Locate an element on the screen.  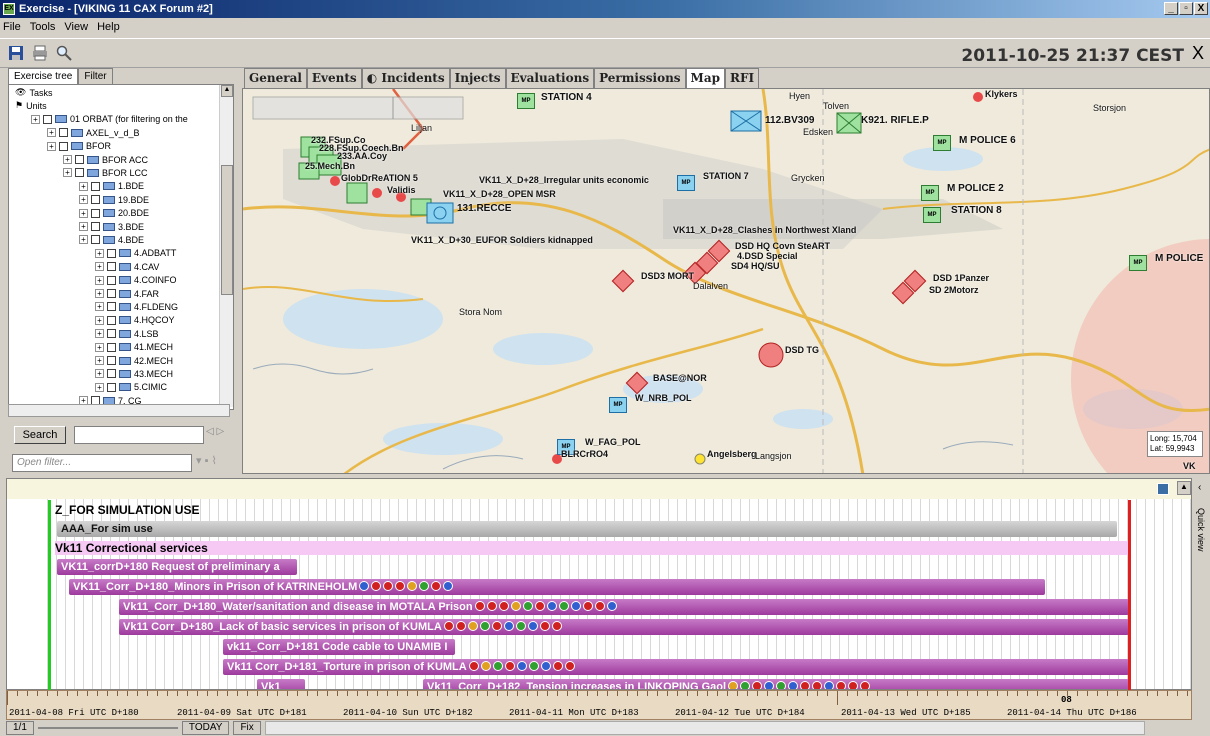
zoom-icon is located at coordinates (64, 53).